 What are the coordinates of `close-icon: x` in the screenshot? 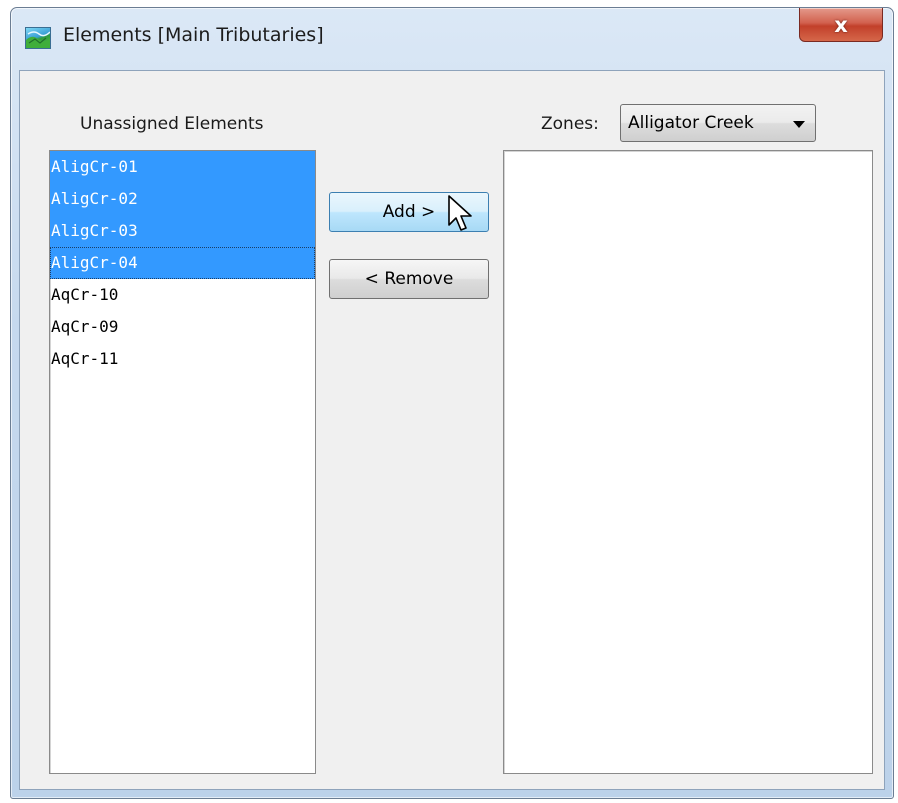 It's located at (841, 24).